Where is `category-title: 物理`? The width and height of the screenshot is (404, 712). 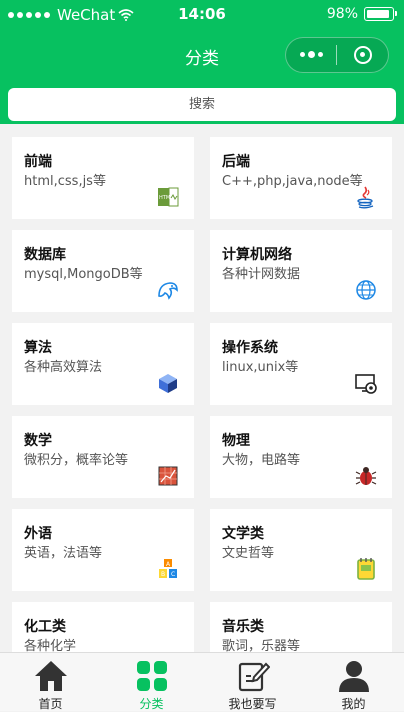 category-title: 物理 is located at coordinates (236, 441).